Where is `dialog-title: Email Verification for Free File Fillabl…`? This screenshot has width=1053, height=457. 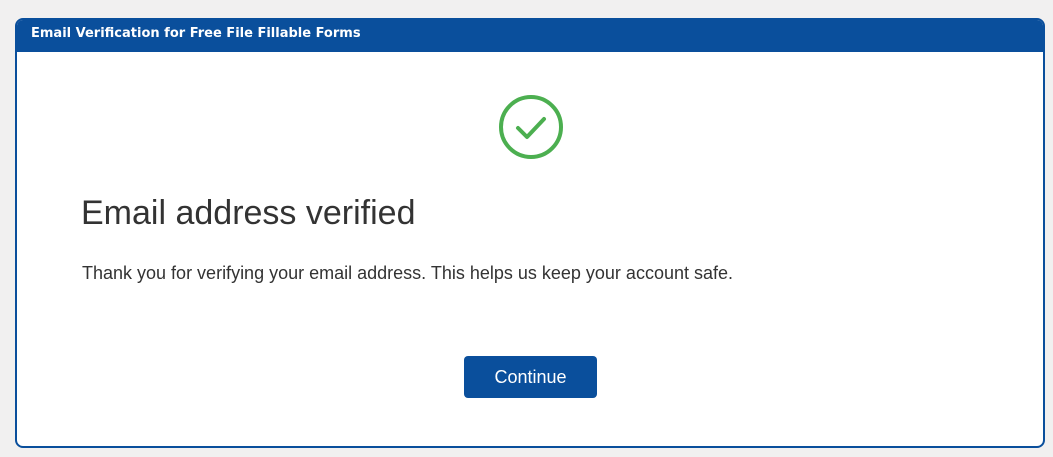 dialog-title: Email Verification for Free File Fillabl… is located at coordinates (530, 36).